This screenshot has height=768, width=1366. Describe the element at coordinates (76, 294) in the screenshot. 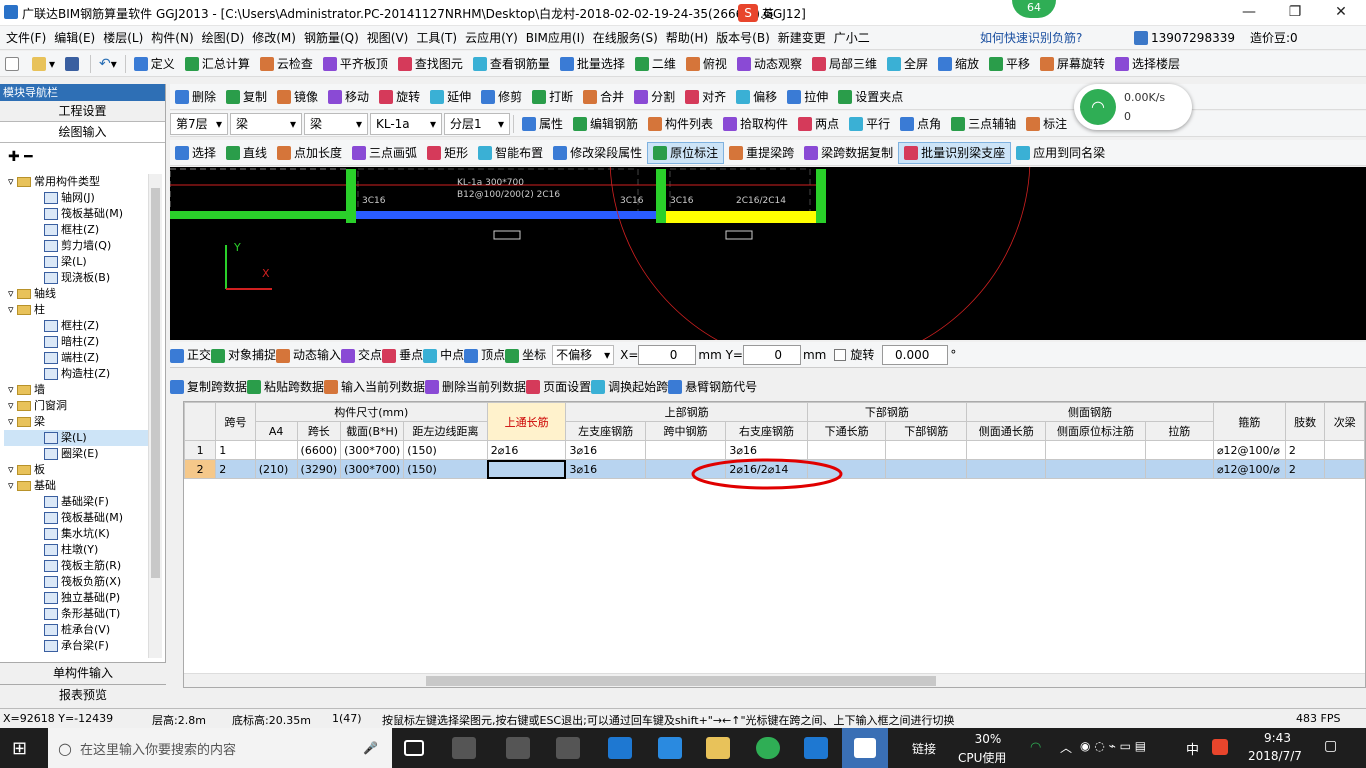

I see `tree-node-7: ▿ 轴线` at that location.